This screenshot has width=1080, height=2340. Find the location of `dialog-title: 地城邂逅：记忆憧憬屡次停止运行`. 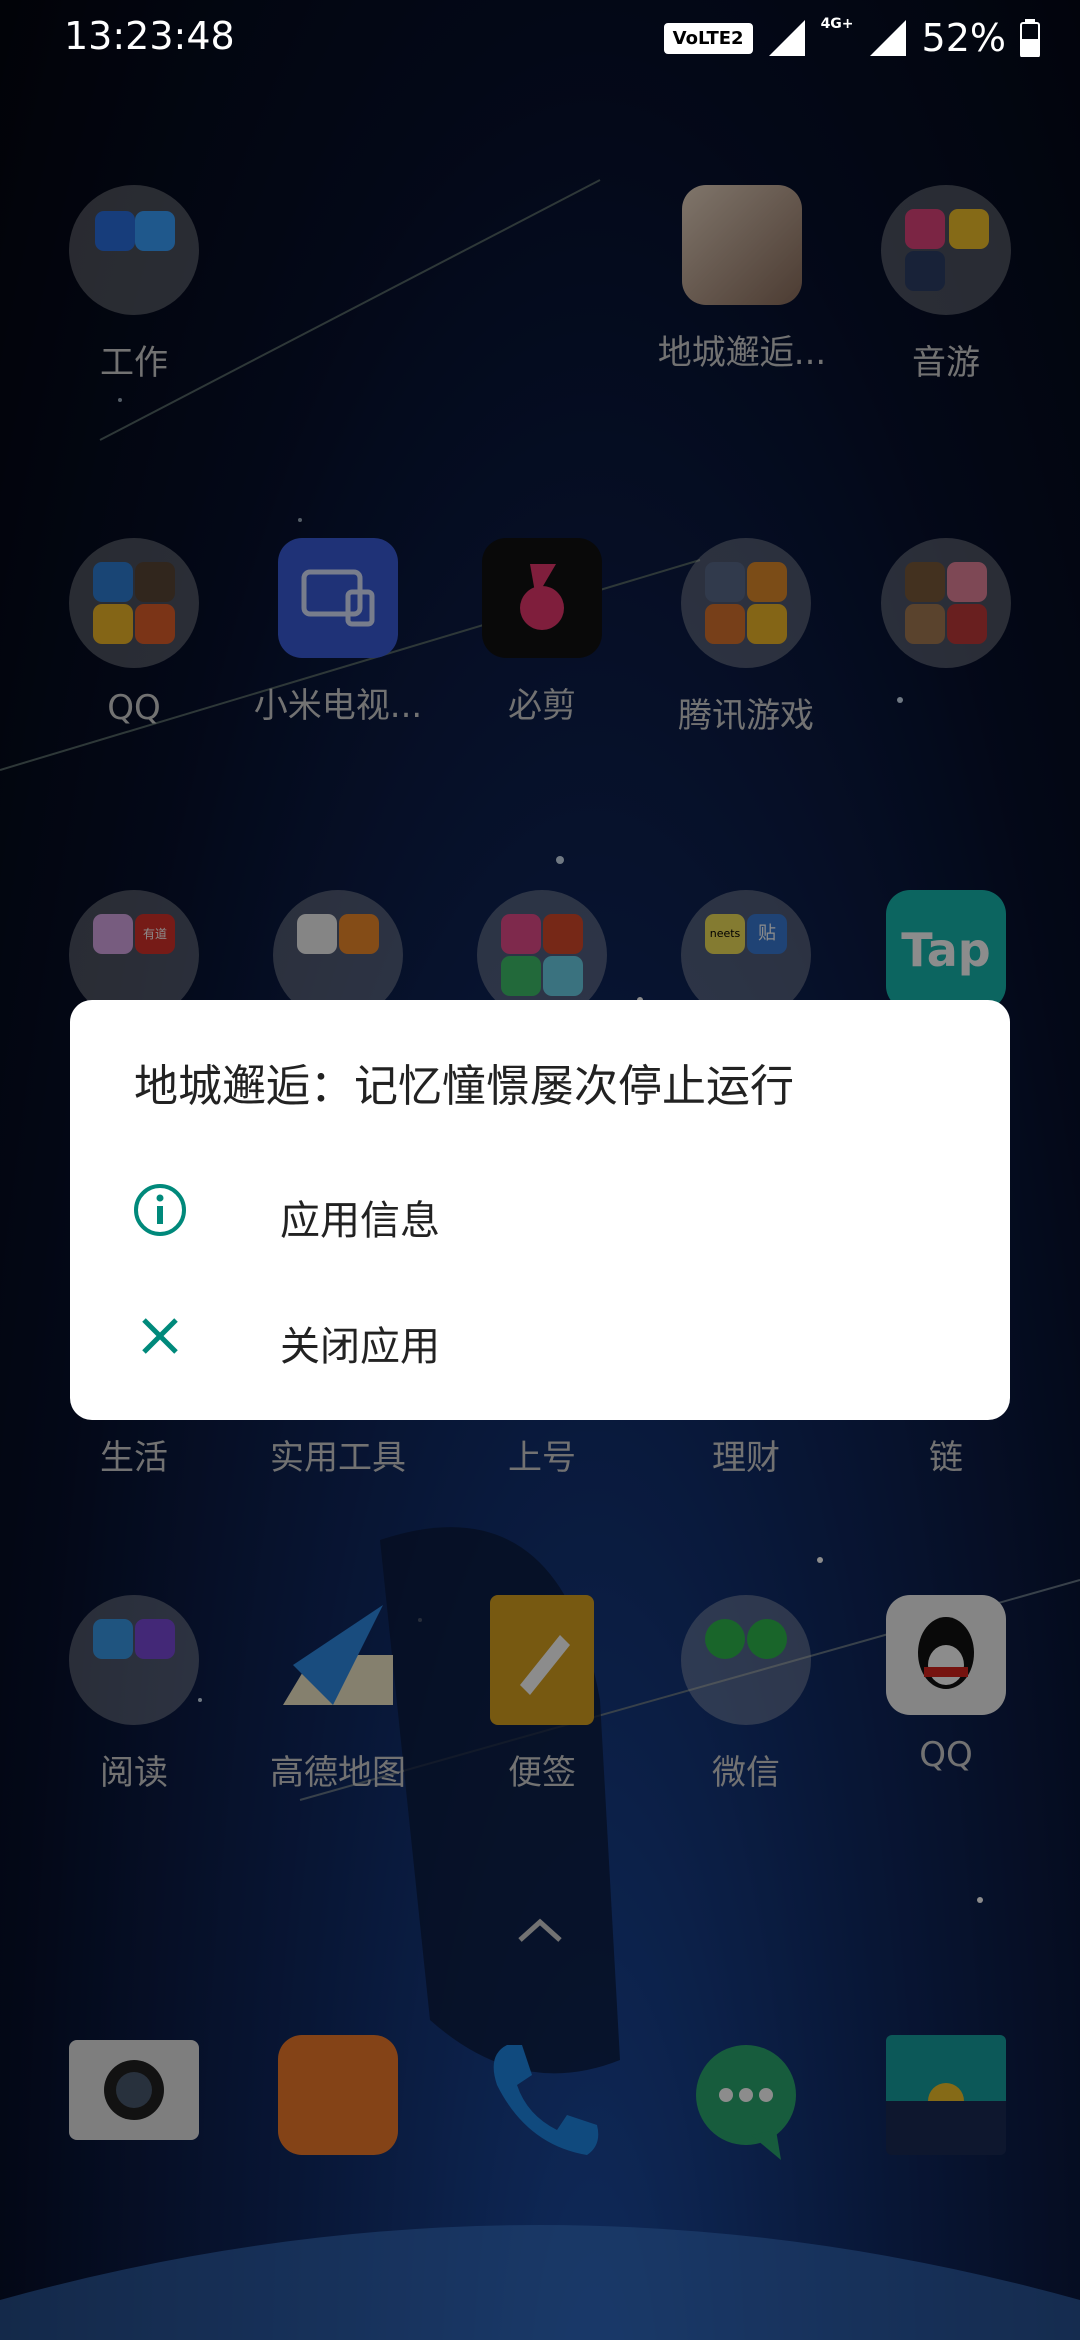

dialog-title: 地城邂逅：记忆憧憬屡次停止运行 is located at coordinates (464, 1086).